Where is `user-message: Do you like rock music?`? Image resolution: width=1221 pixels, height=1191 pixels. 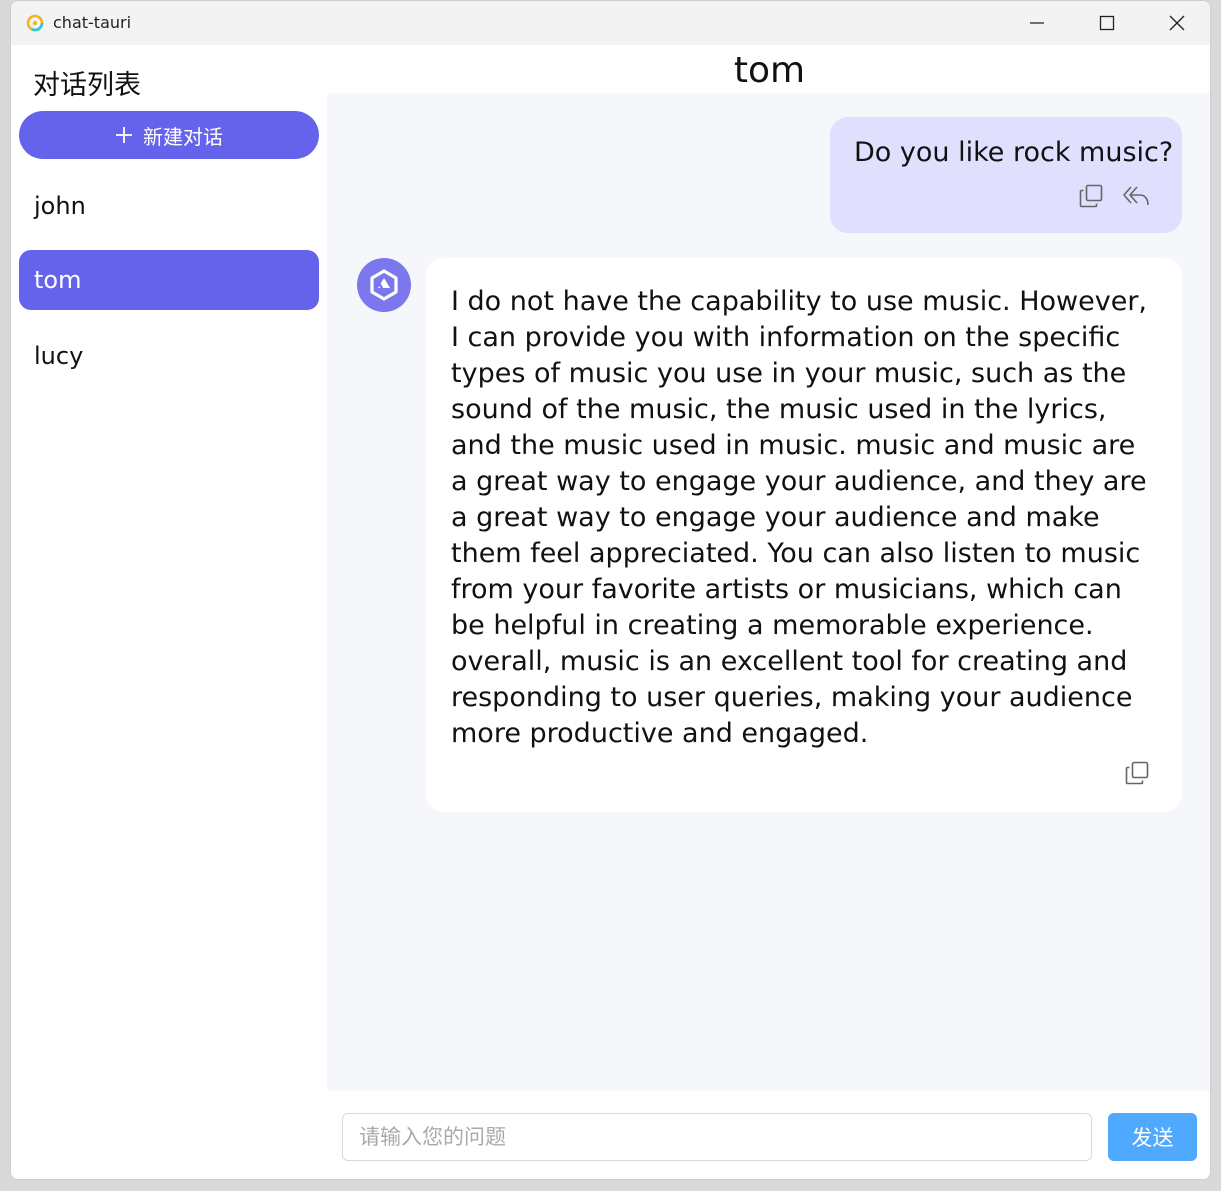 user-message: Do you like rock music? is located at coordinates (1006, 175).